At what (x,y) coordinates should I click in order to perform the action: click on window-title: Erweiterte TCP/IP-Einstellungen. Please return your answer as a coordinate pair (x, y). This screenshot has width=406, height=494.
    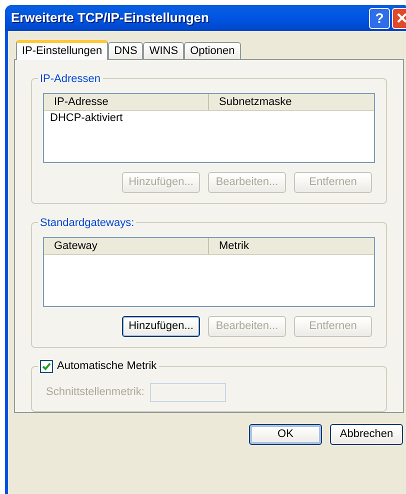
    Looking at the image, I should click on (110, 18).